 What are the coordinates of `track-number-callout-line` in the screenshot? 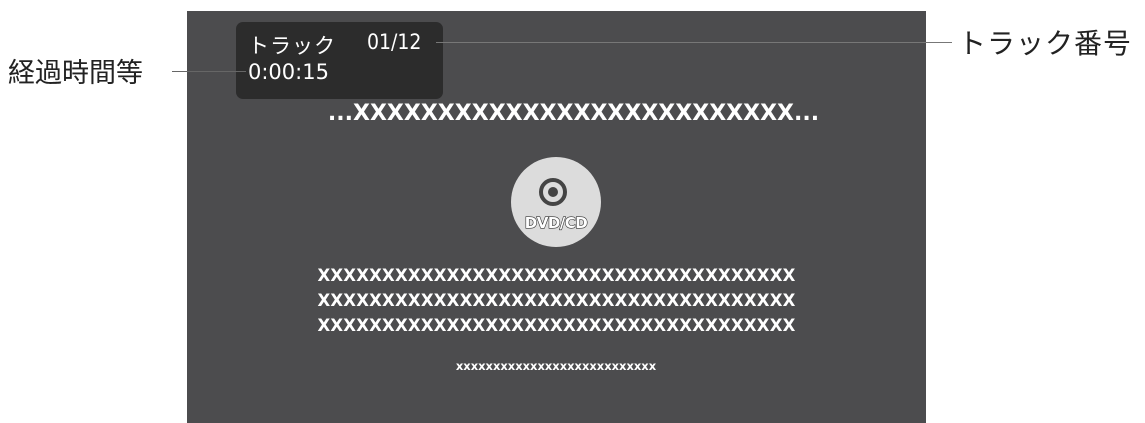 It's located at (694, 42).